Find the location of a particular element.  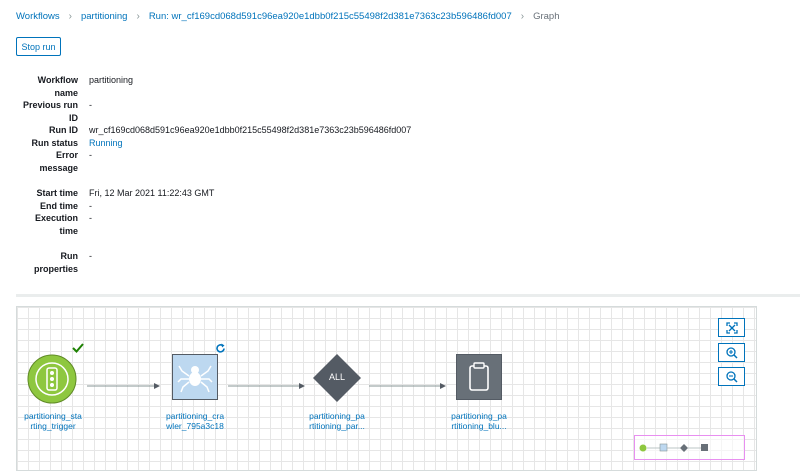

detail-label: Execution is located at coordinates (56, 218).